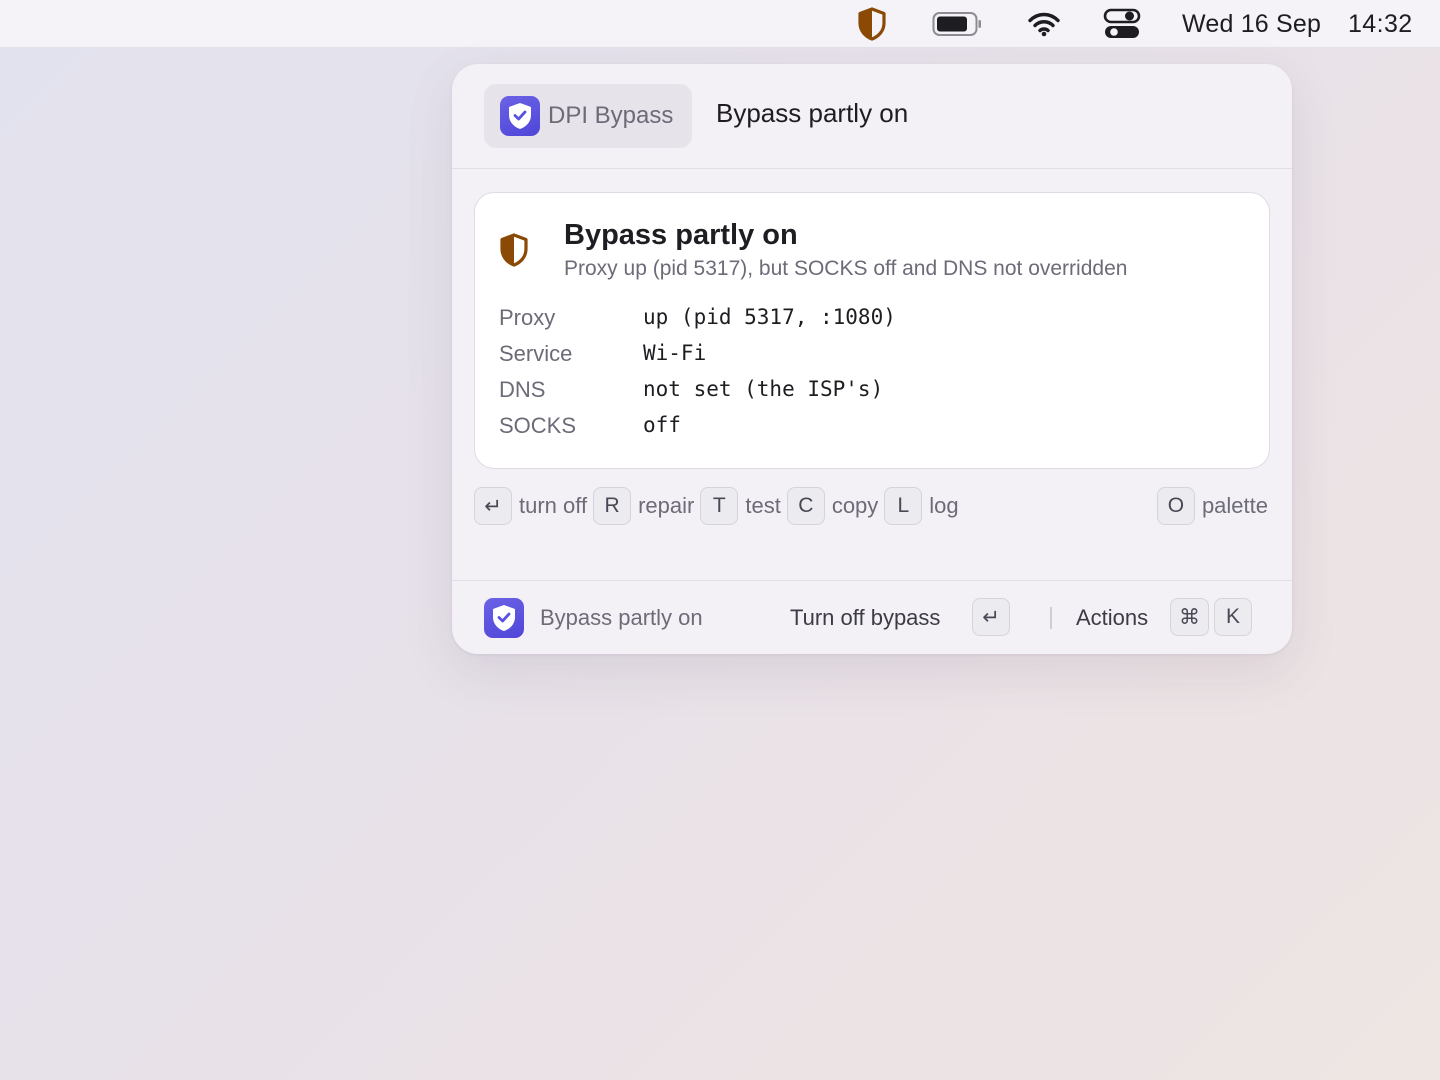  I want to click on wifi-icon, so click(1044, 24).